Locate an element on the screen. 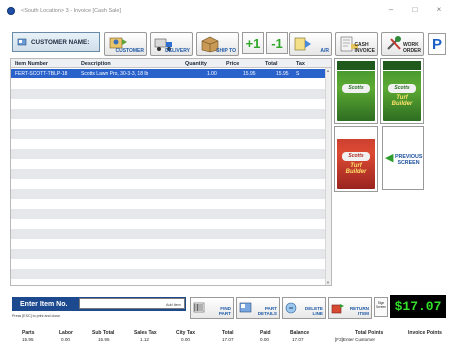 Image resolution: width=450 pixels, height=343 pixels. cell-description: Scotts Lawn Pro, 30-3-3, 18 lb is located at coordinates (115, 73).